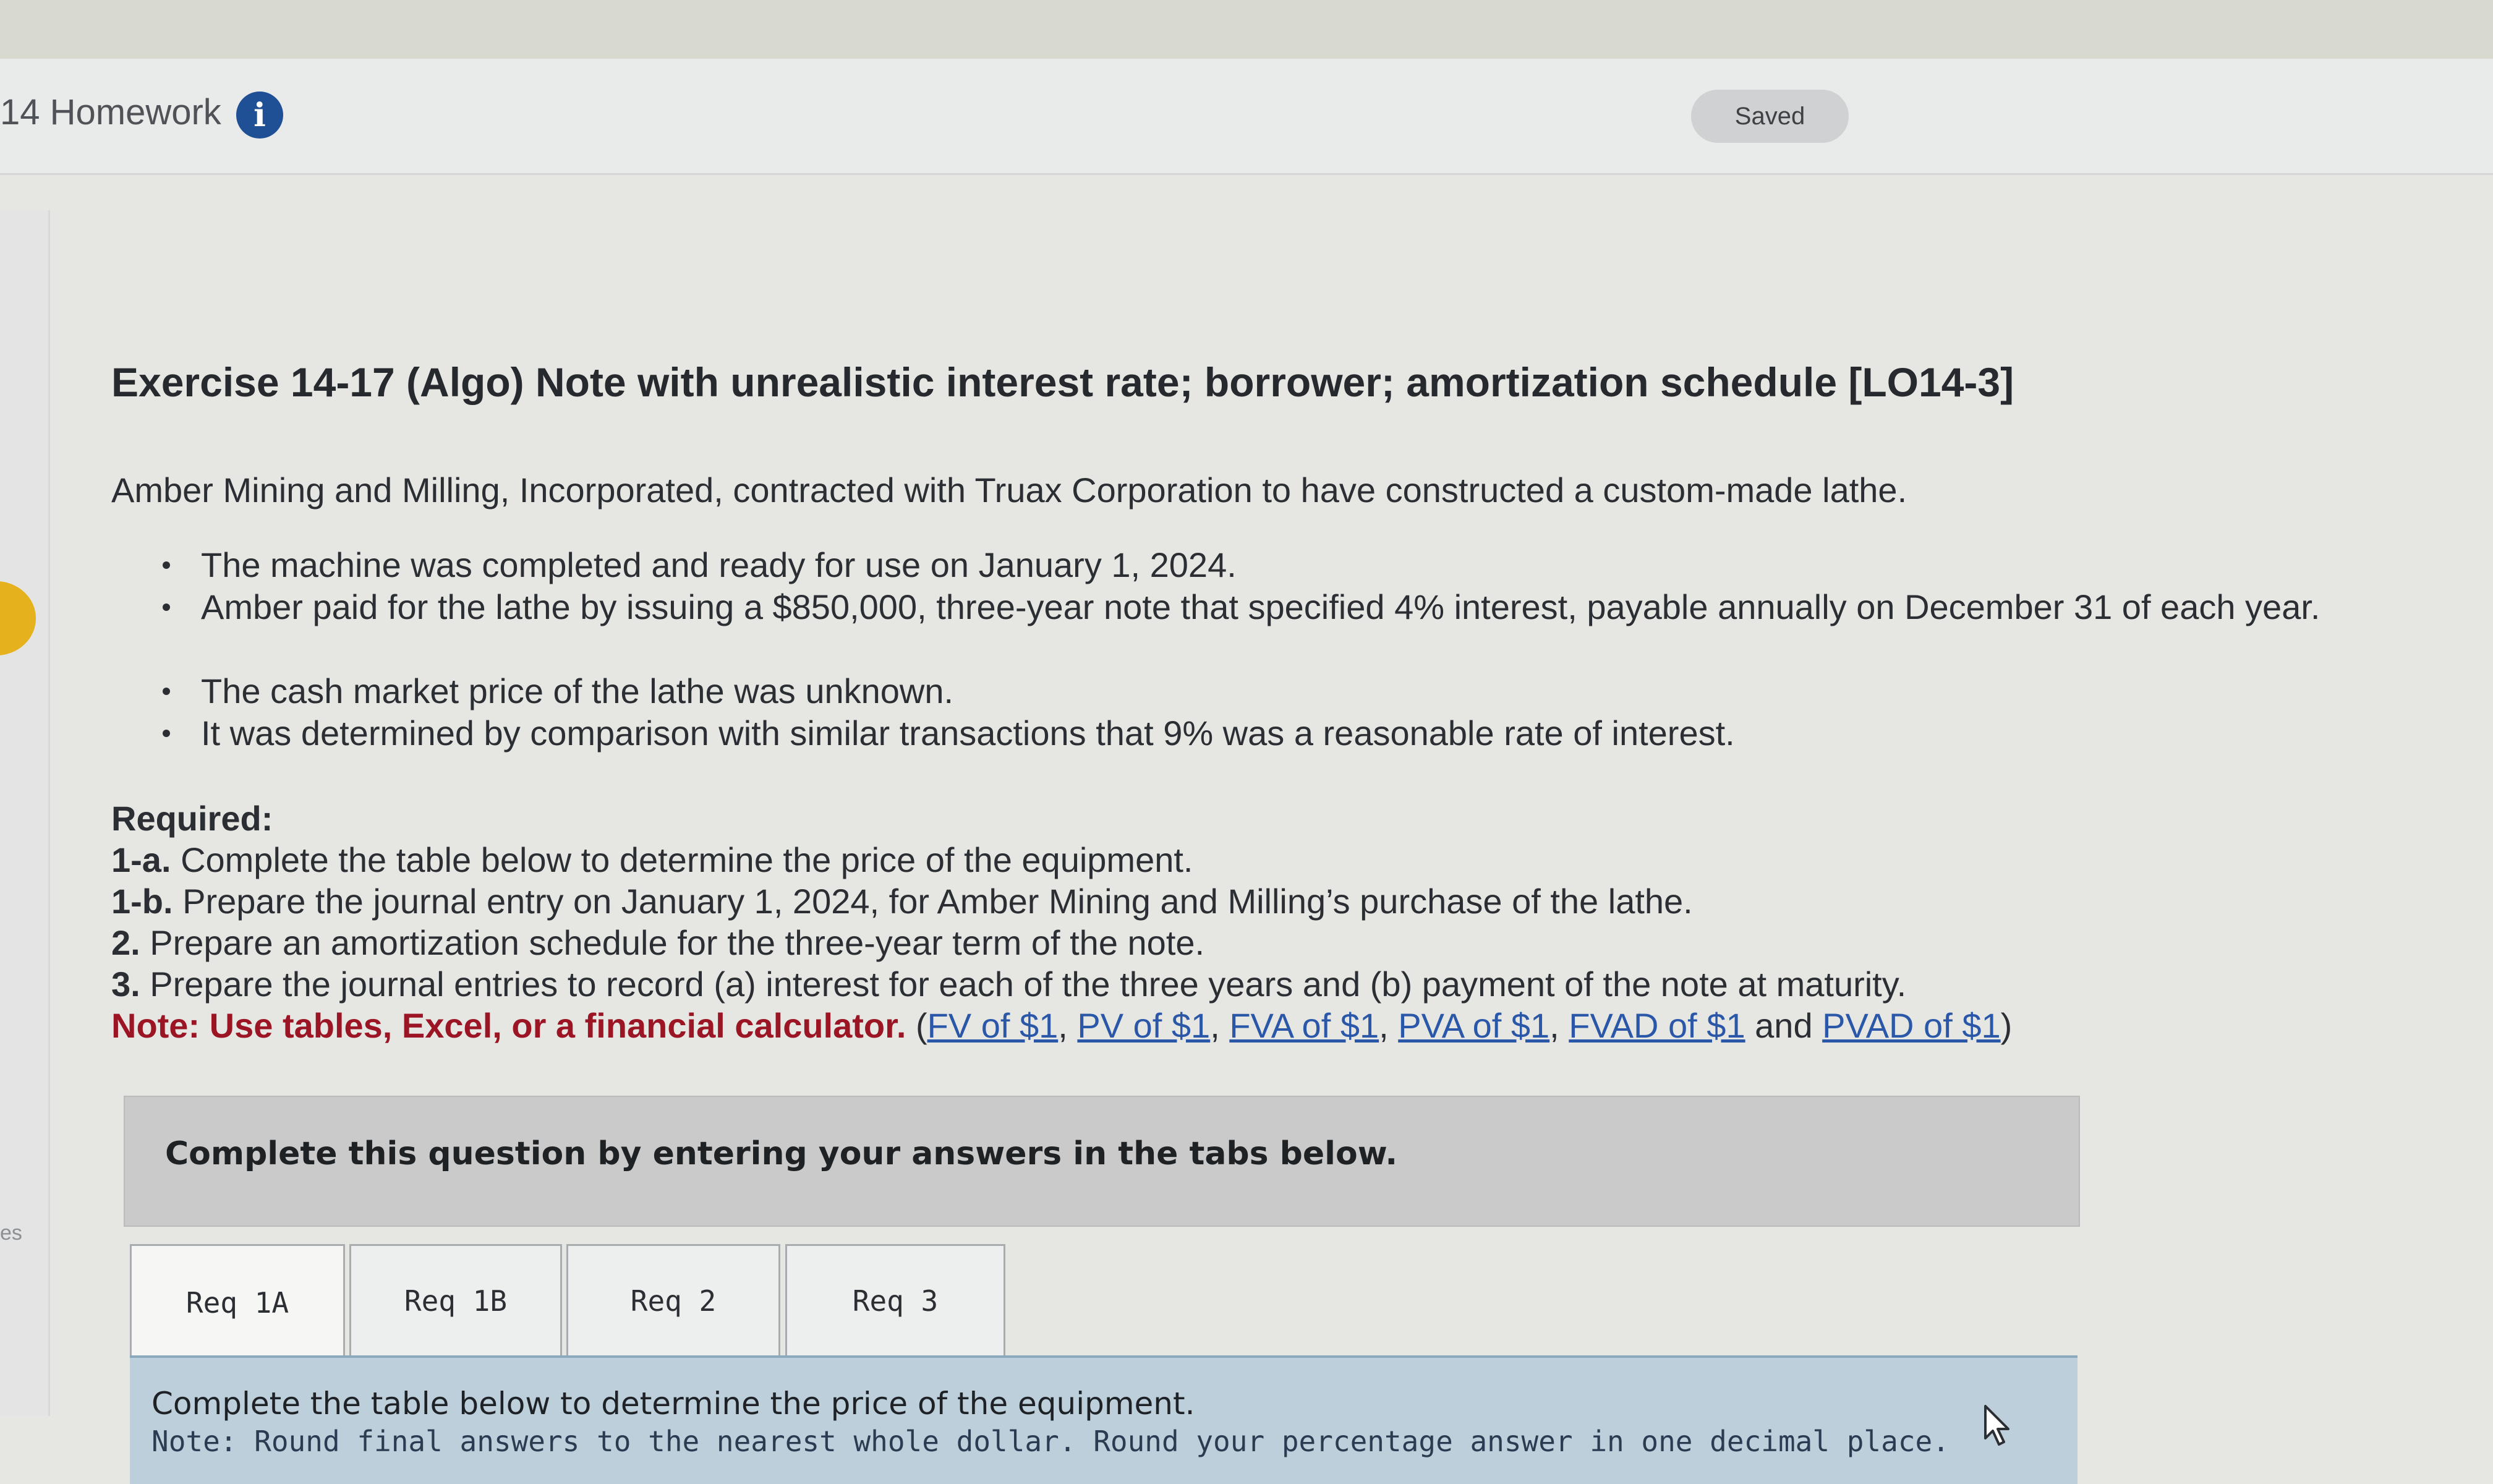 This screenshot has width=2493, height=1484. I want to click on tab-req-1a: Req 1A, so click(237, 1302).